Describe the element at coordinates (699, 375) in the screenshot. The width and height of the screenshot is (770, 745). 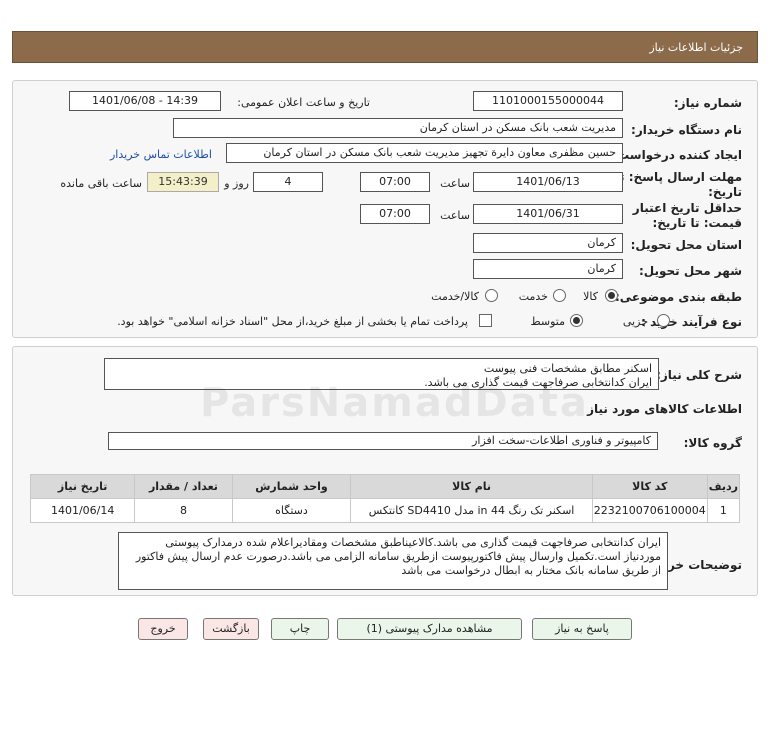
I see `summary-label: شرح کلی نیاز:` at that location.